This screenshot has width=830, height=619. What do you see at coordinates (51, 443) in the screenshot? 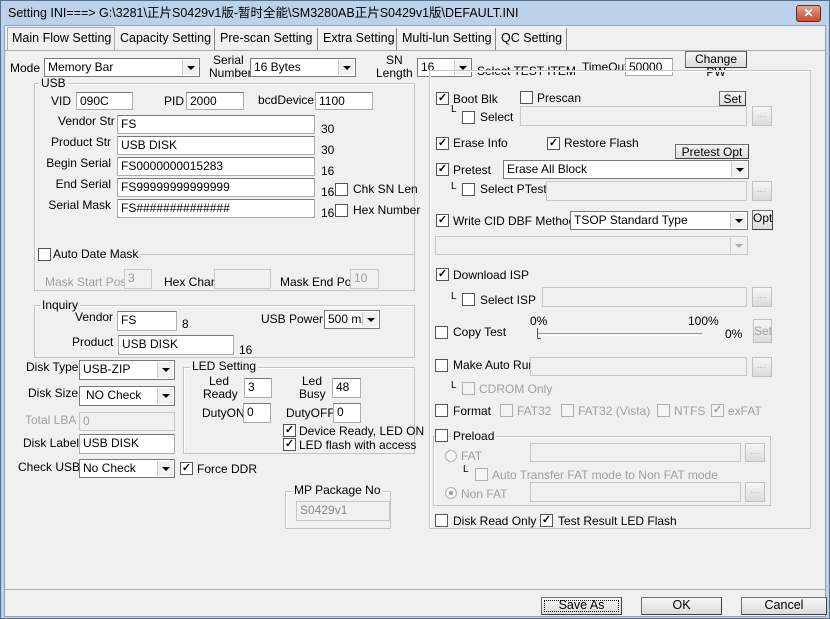
I see `disk-label-label: Disk Label` at bounding box center [51, 443].